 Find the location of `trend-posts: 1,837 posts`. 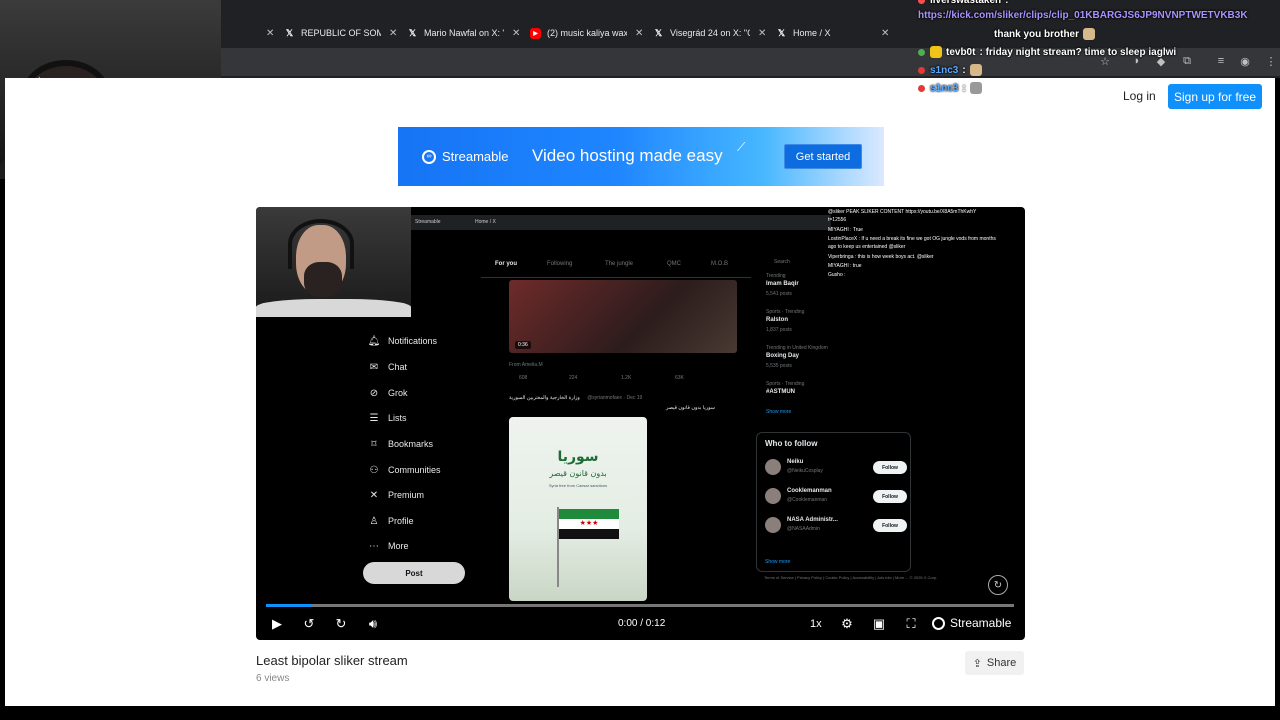

trend-posts: 1,837 posts is located at coordinates (779, 330).